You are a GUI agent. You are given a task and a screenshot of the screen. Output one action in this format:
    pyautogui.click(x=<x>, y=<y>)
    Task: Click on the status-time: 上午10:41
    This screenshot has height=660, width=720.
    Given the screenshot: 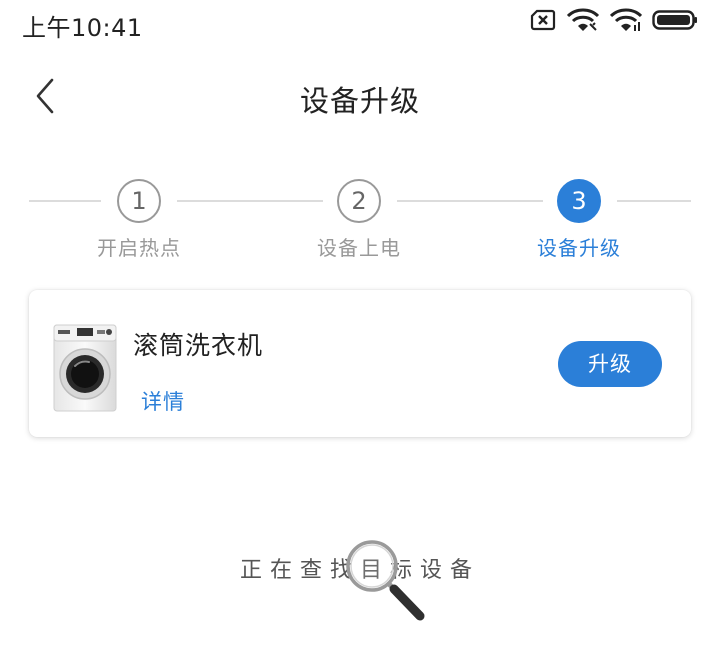 What is the action you would take?
    pyautogui.click(x=82, y=28)
    